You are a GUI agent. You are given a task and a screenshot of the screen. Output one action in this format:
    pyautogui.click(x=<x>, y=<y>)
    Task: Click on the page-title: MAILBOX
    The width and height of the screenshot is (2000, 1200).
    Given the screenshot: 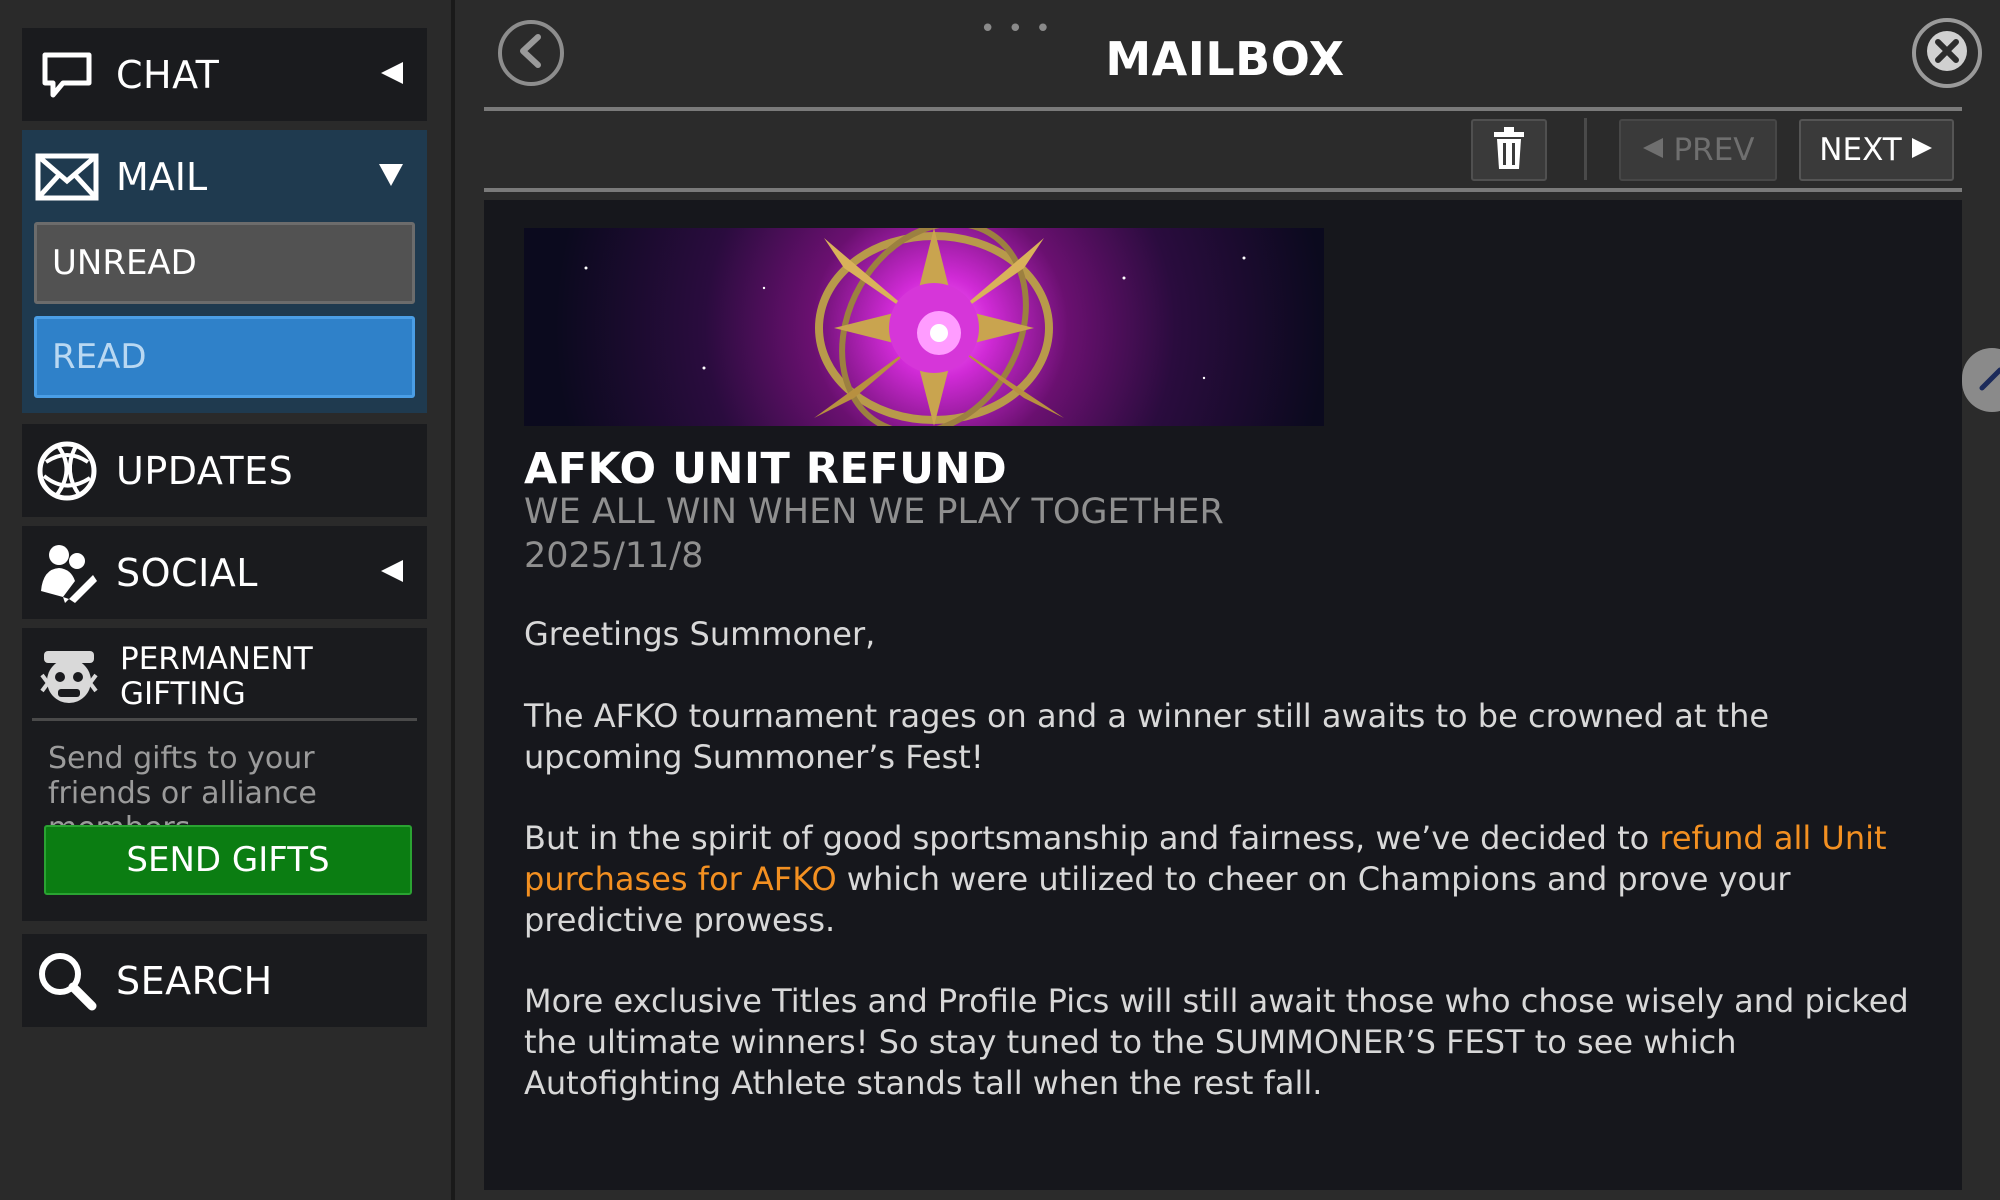 What is the action you would take?
    pyautogui.click(x=1225, y=59)
    